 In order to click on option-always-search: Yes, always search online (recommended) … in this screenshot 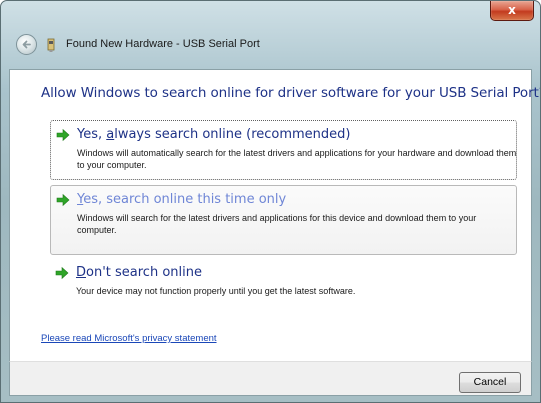, I will do `click(283, 150)`.